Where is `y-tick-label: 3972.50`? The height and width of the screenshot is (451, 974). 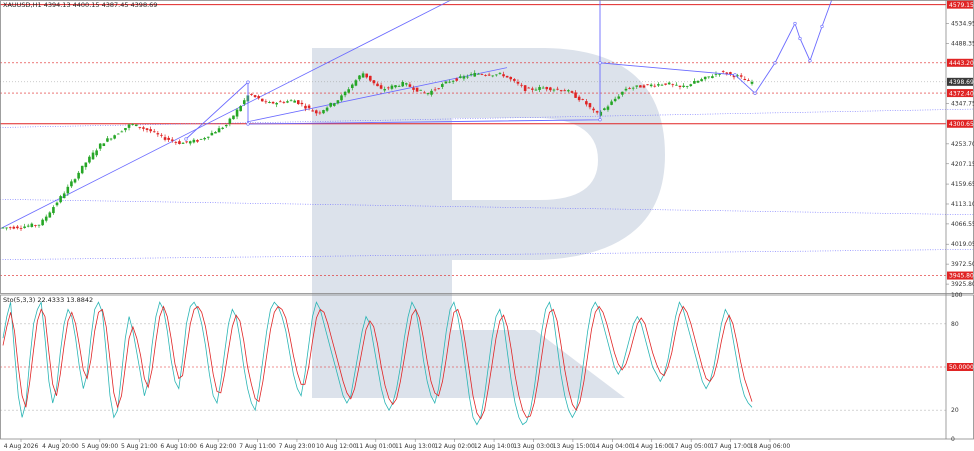
y-tick-label: 3972.50 is located at coordinates (962, 264).